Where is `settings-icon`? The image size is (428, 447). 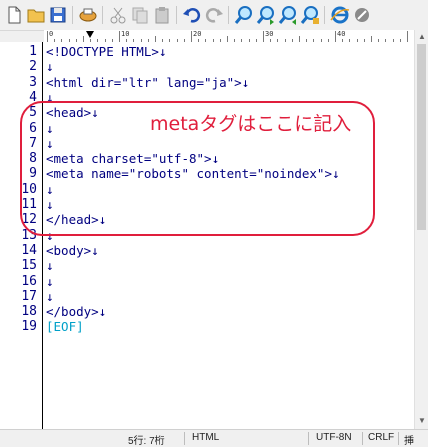
settings-icon is located at coordinates (362, 15).